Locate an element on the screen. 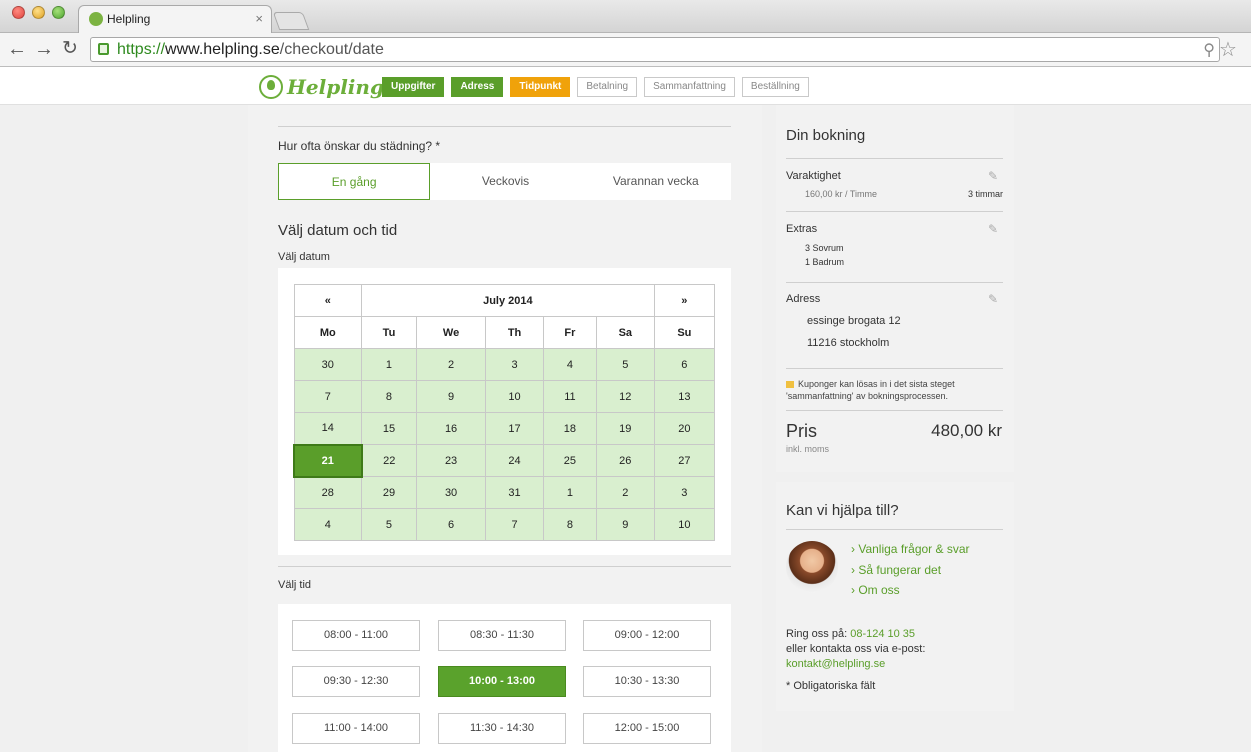  time-slot-button: 09:30 - 12:30 is located at coordinates (356, 681).